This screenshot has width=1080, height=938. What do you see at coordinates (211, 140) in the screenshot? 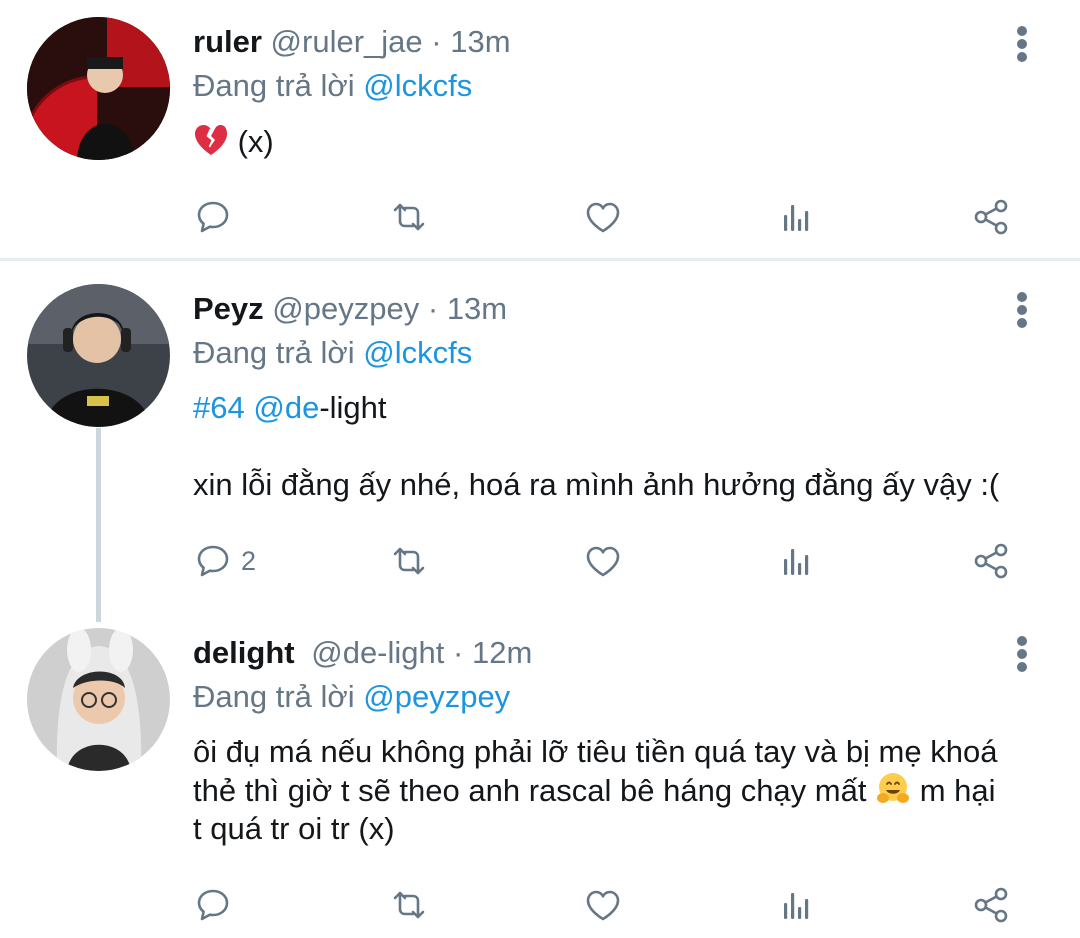
I see `broken-heart-emoji` at bounding box center [211, 140].